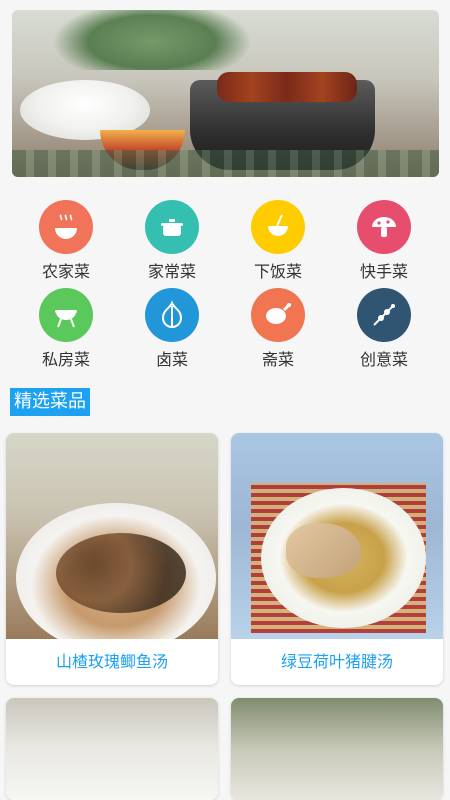 Image resolution: width=450 pixels, height=800 pixels. Describe the element at coordinates (383, 271) in the screenshot. I see `category-label: 快手菜` at that location.